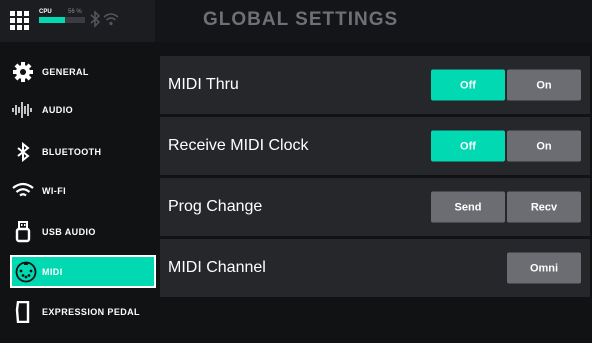  What do you see at coordinates (26, 272) in the screenshot?
I see `midi-connector-icon` at bounding box center [26, 272].